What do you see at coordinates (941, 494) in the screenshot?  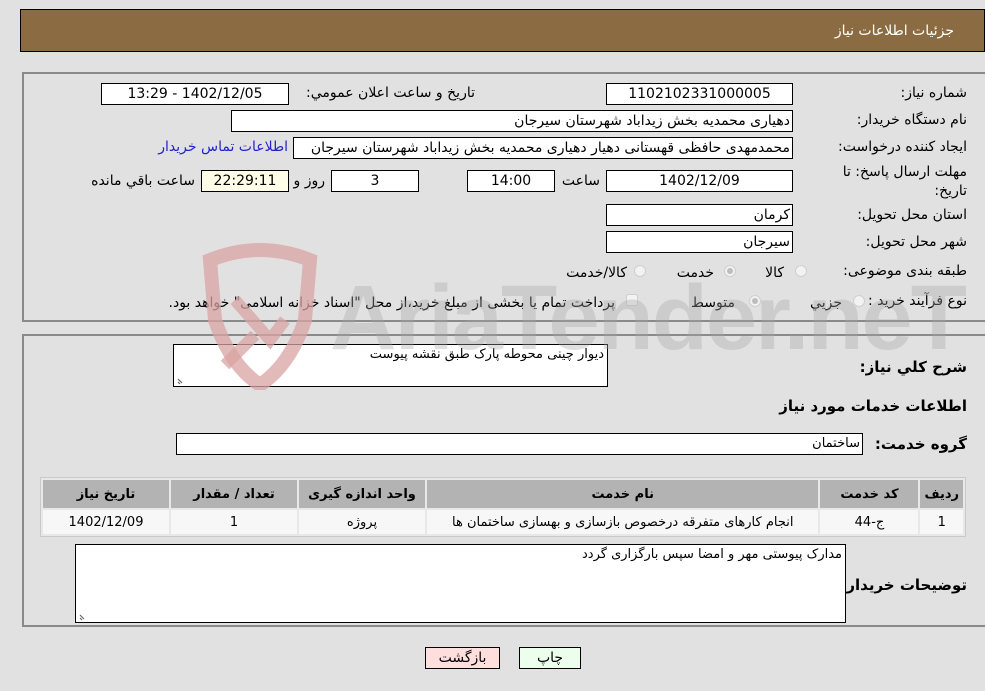 I see `col-header-row: ردیف` at bounding box center [941, 494].